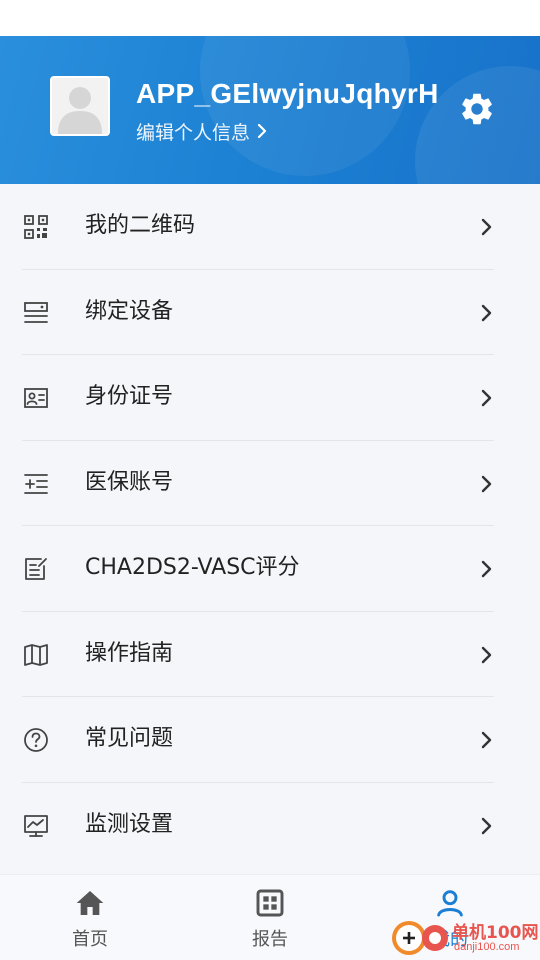 This screenshot has width=540, height=960. I want to click on edit-profile-link: 编辑个人信息, so click(202, 131).